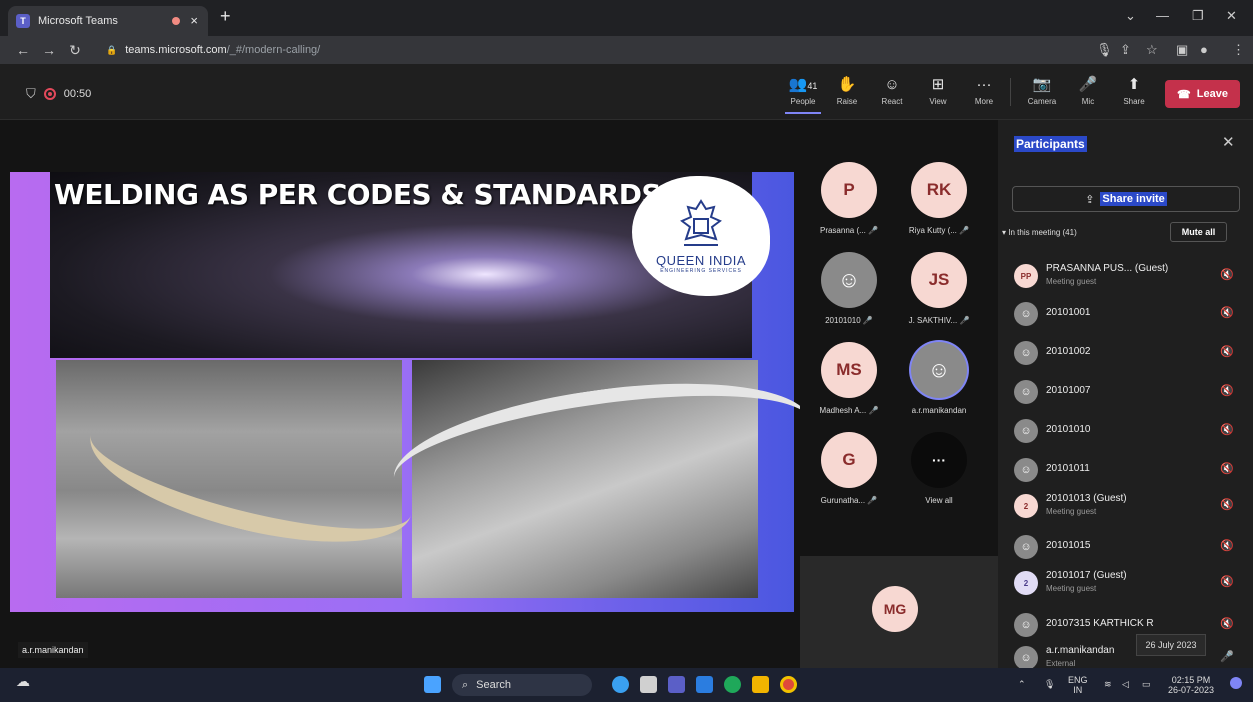 The image size is (1253, 702). Describe the element at coordinates (1049, 684) in the screenshot. I see `mic-tray-icon: 🎙` at that location.